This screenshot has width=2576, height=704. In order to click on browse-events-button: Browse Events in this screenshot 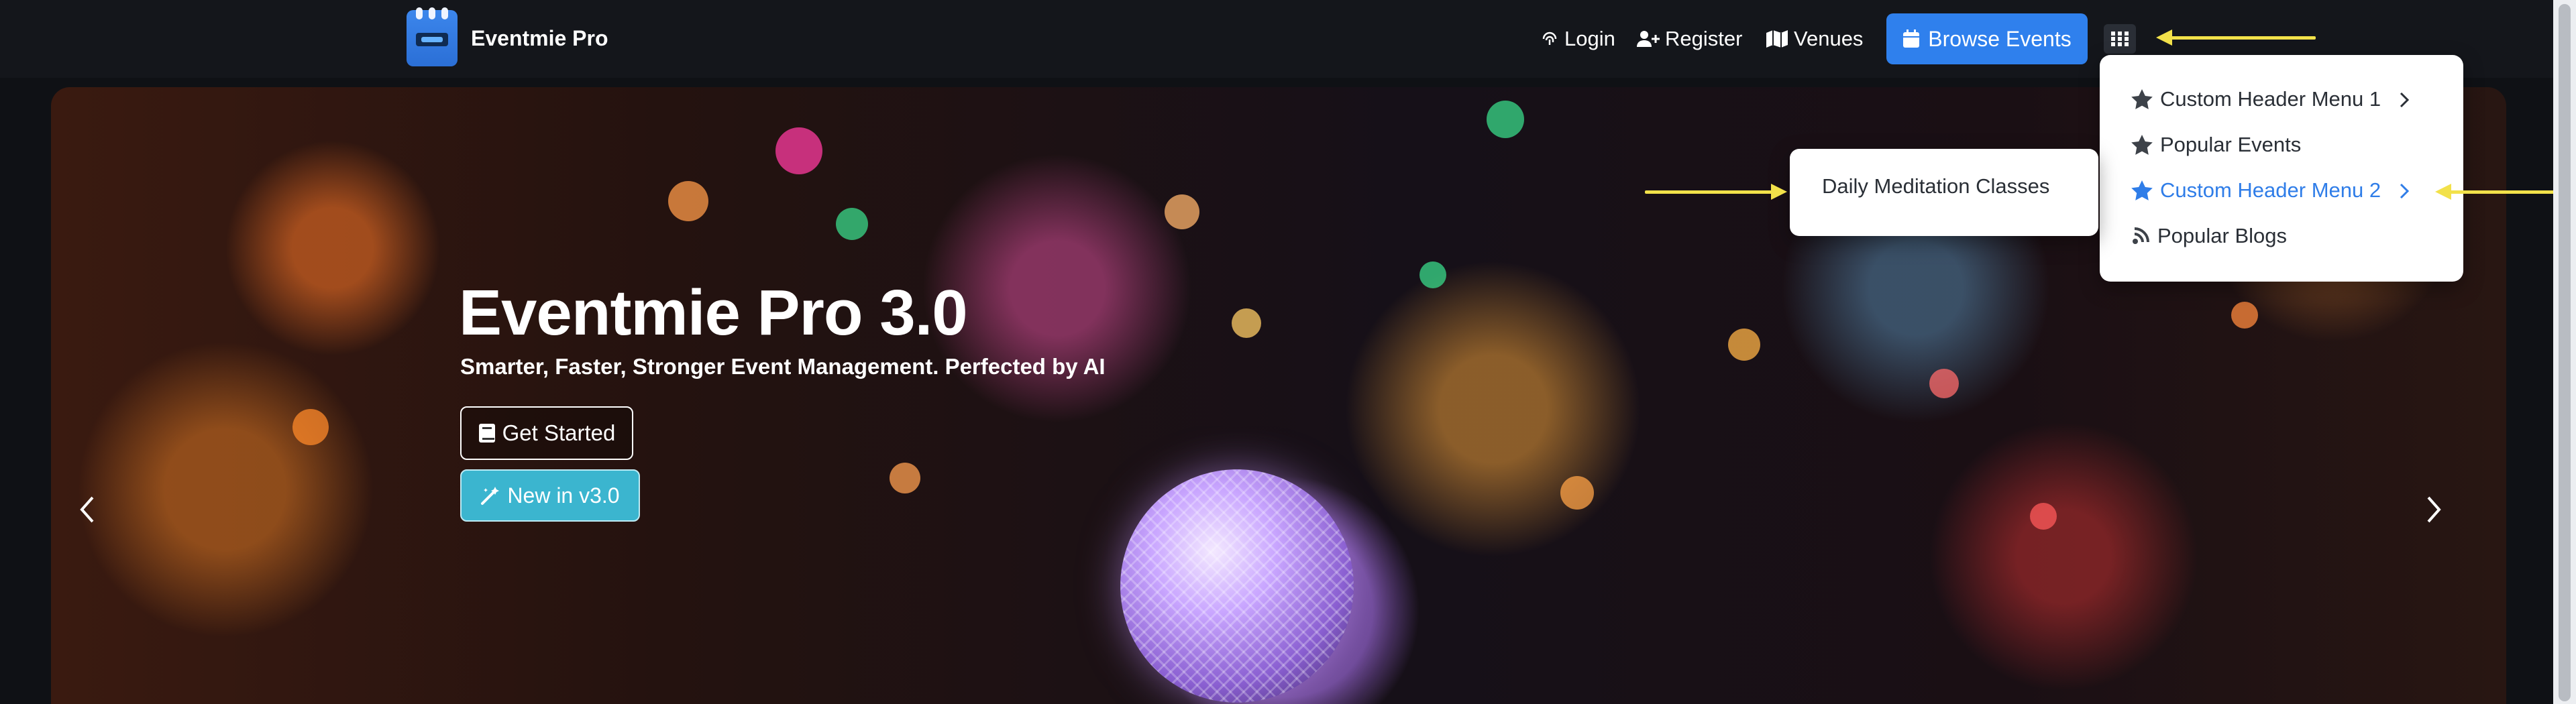, I will do `click(1987, 38)`.